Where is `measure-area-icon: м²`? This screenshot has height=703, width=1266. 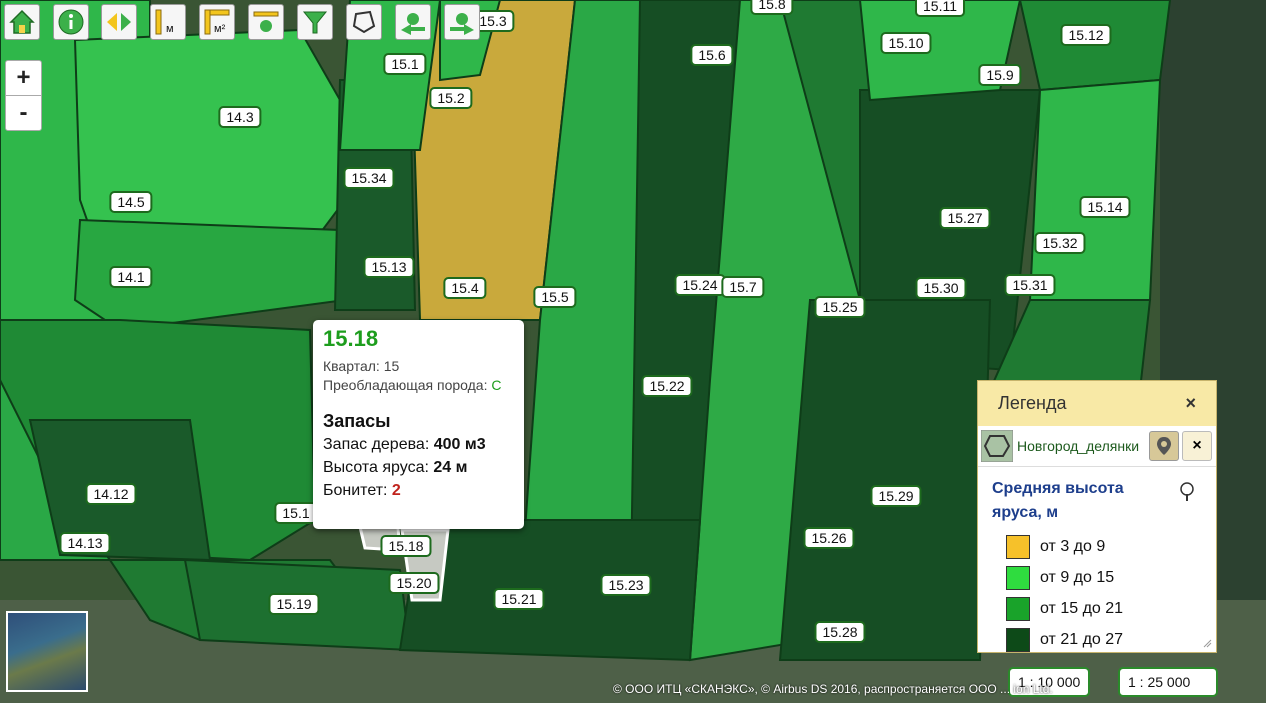 measure-area-icon: м² is located at coordinates (217, 22).